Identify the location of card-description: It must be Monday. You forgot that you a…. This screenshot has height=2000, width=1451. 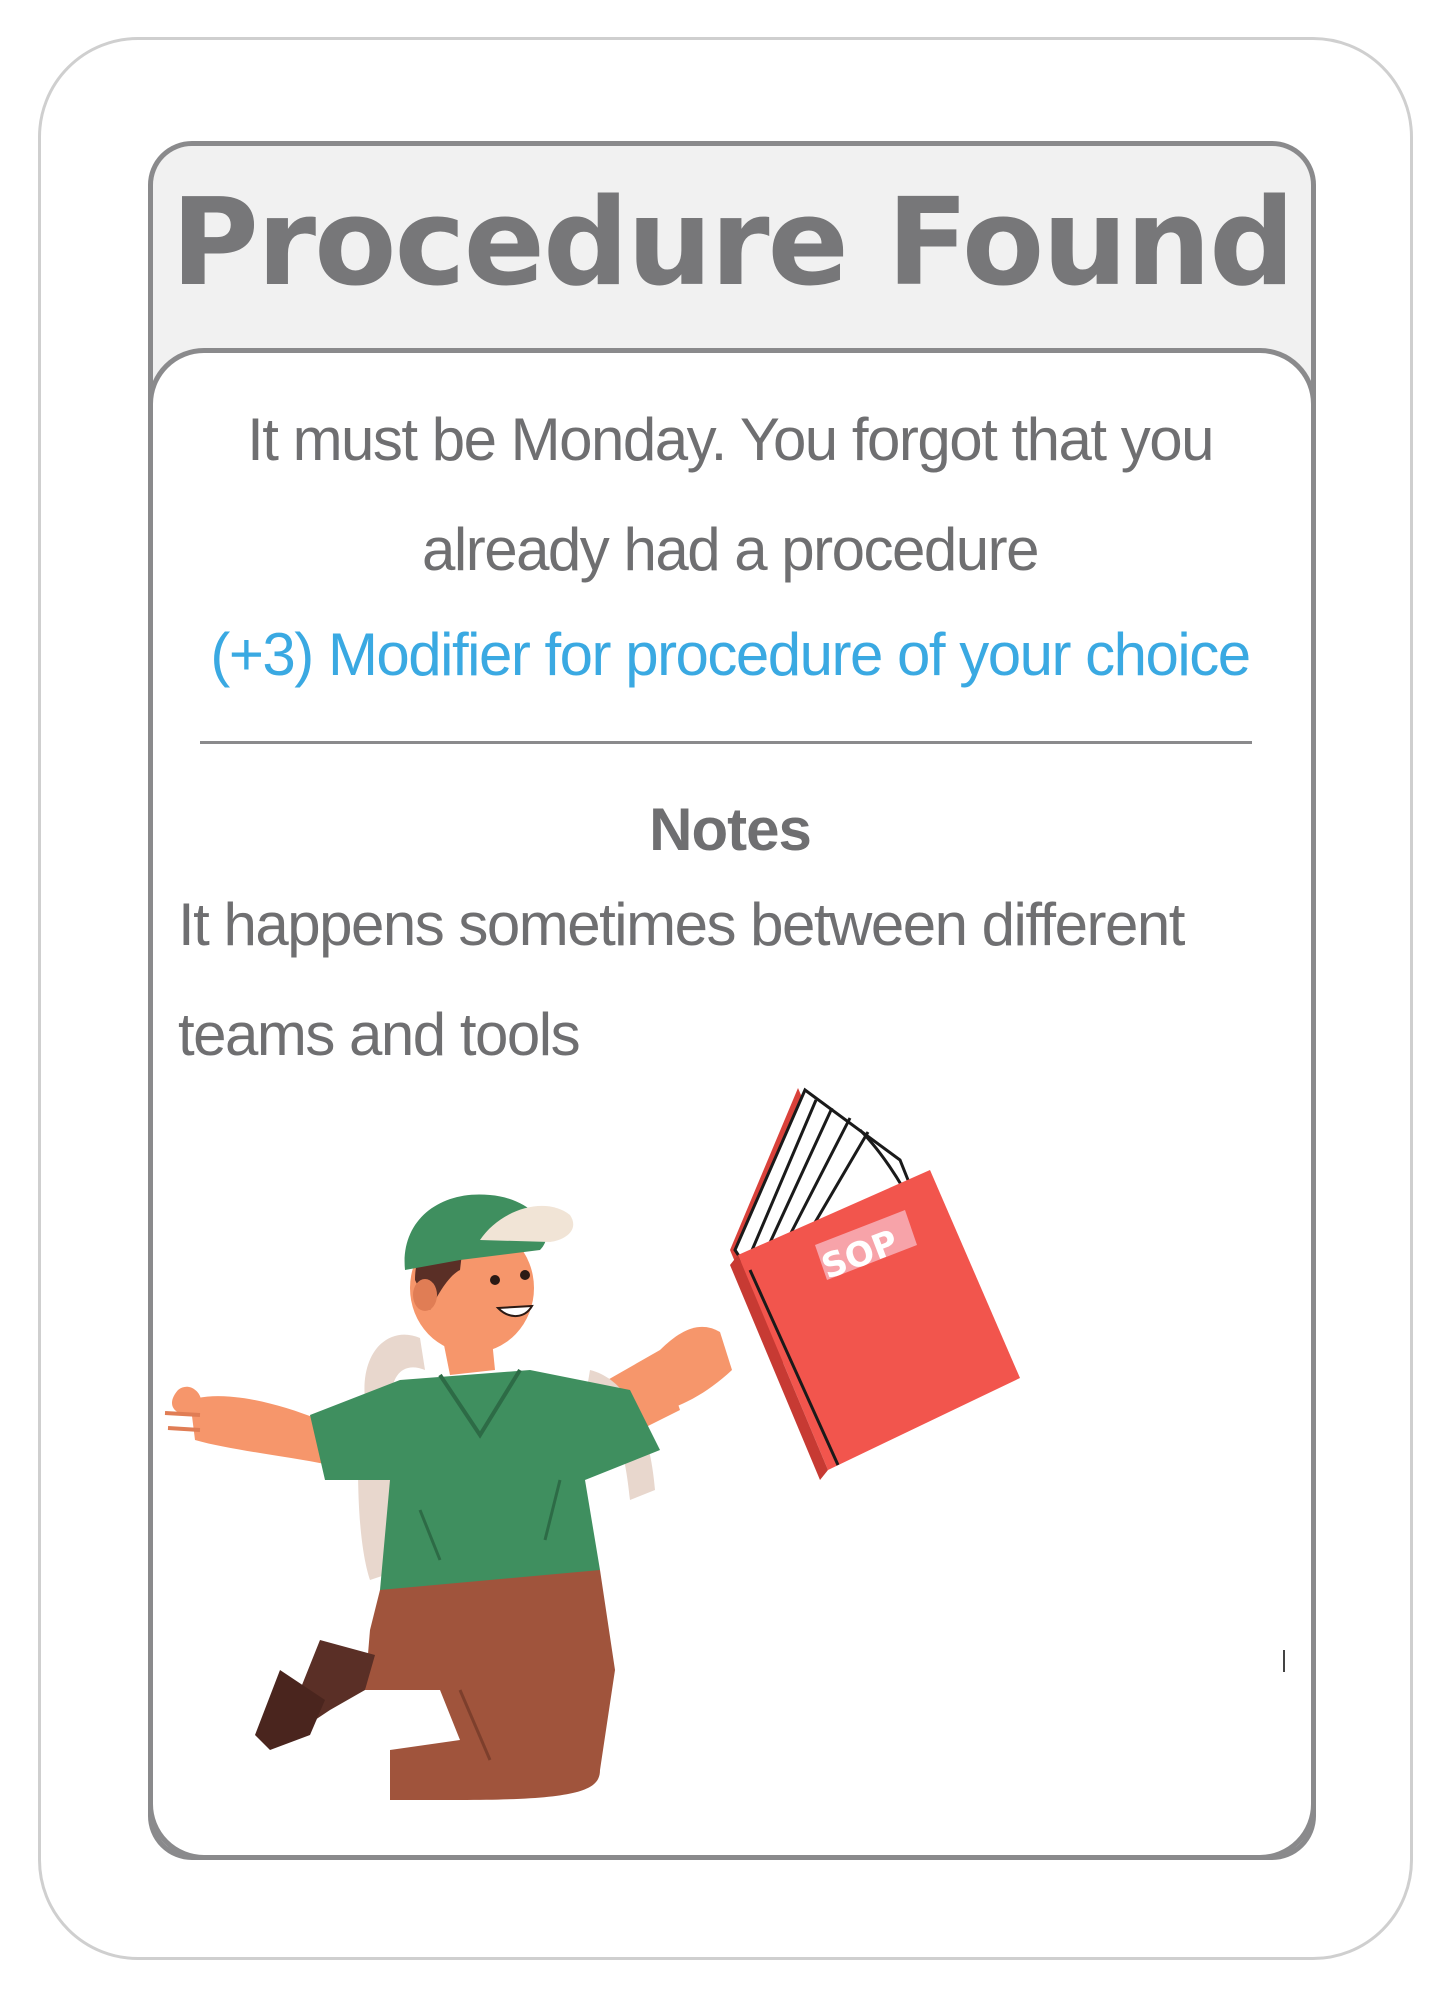
(730, 494).